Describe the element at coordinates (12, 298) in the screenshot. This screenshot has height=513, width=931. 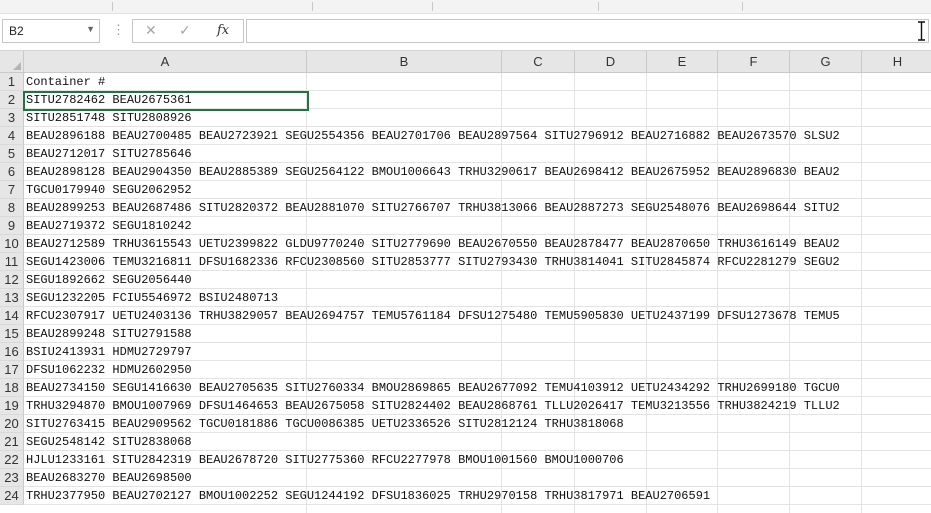
I see `row-header-13: 13` at that location.